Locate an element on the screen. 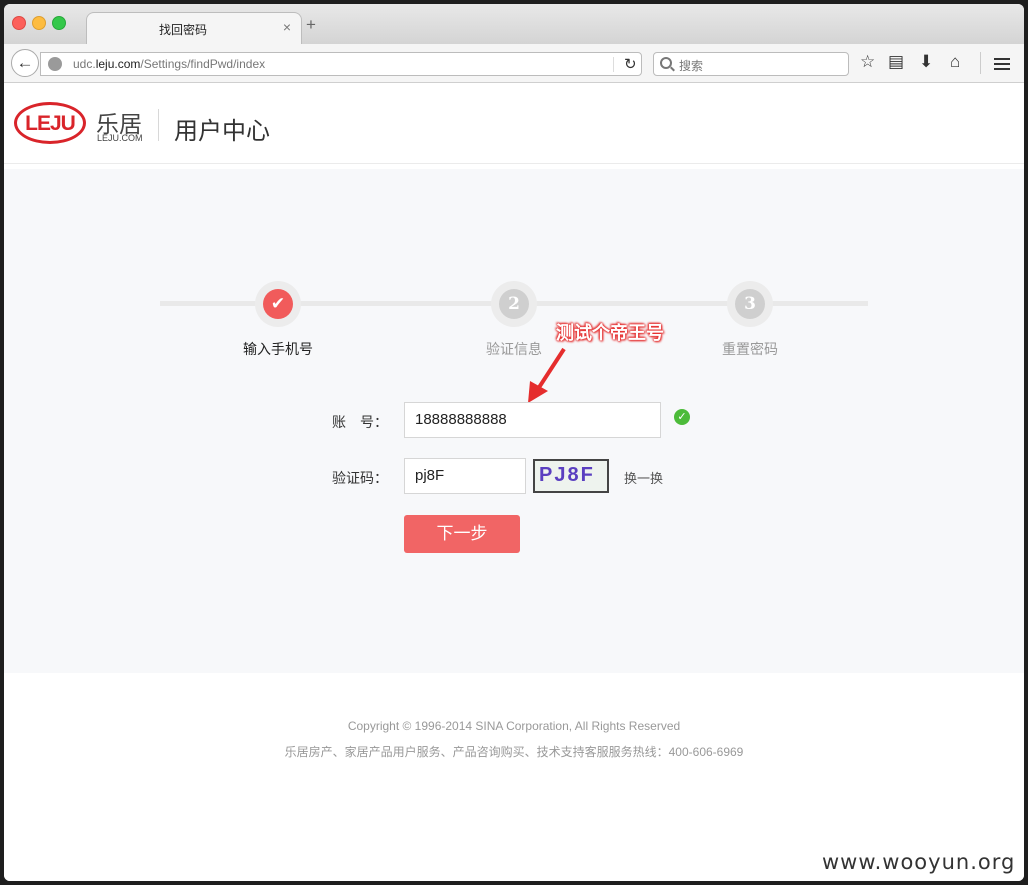  globe-icon is located at coordinates (55, 64).